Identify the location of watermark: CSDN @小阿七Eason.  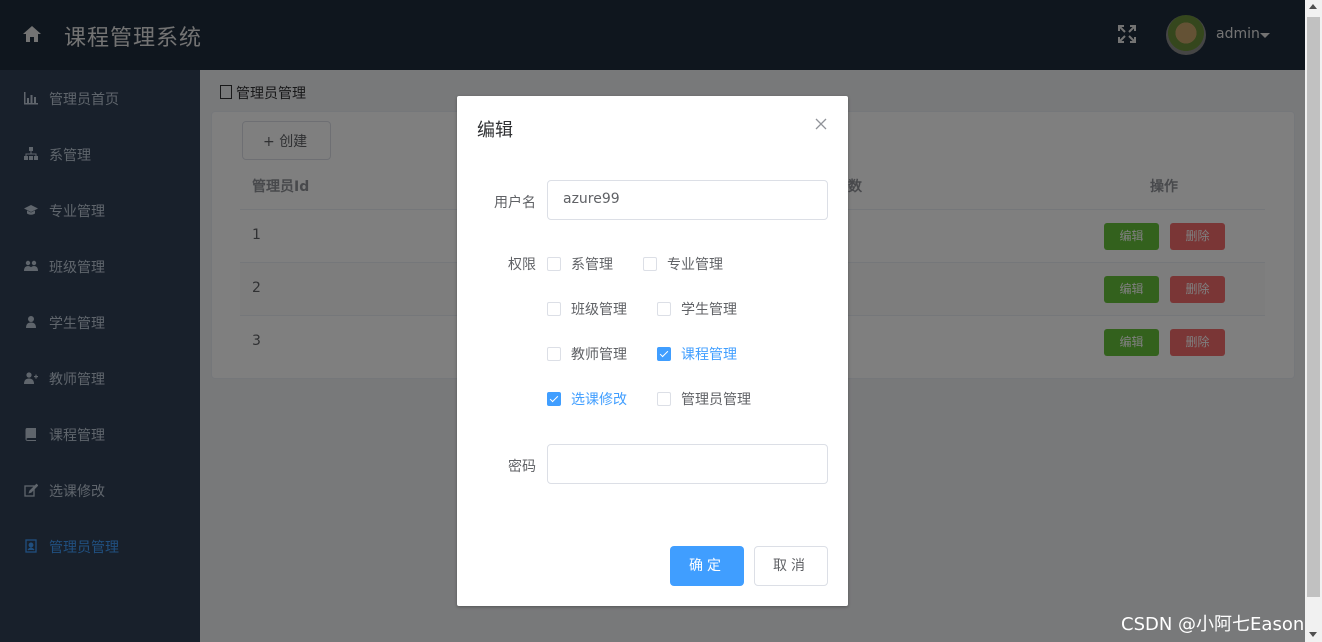
(1213, 624).